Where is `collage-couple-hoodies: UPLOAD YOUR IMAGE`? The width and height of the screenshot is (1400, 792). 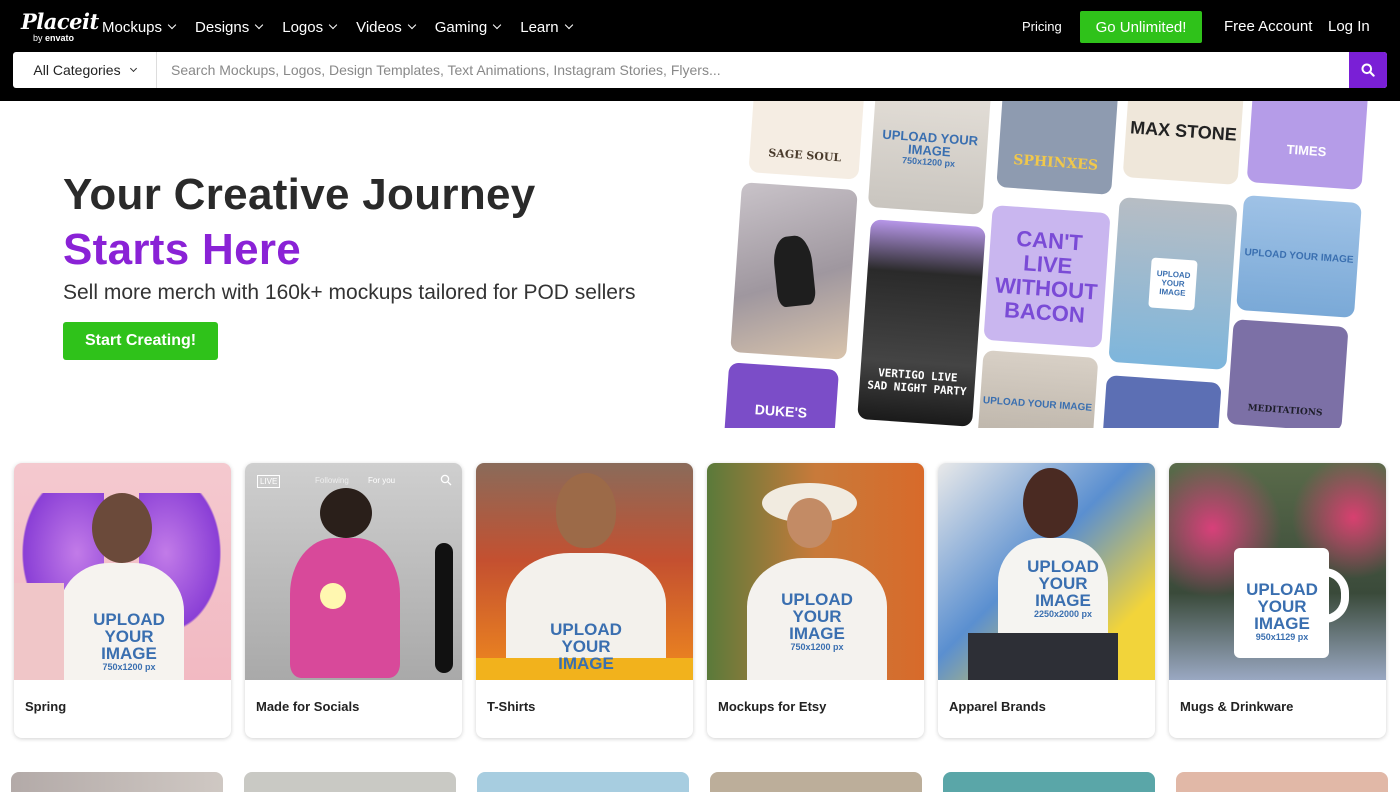
collage-couple-hoodies: UPLOAD YOUR IMAGE is located at coordinates (1037, 389).